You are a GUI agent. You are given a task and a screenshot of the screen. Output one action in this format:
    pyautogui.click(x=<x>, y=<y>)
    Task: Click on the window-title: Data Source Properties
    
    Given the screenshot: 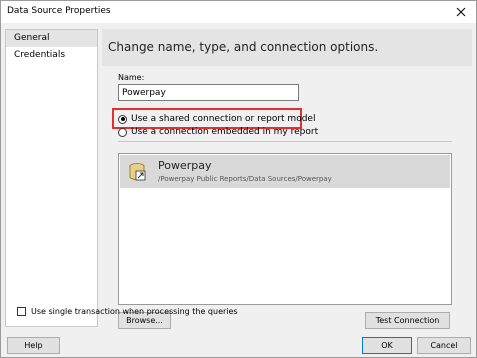 What is the action you would take?
    pyautogui.click(x=59, y=11)
    